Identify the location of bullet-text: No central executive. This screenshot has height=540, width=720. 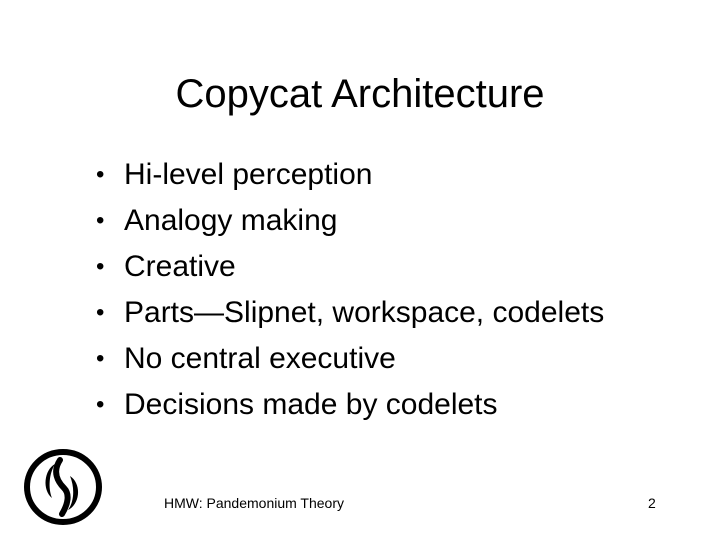
(260, 358).